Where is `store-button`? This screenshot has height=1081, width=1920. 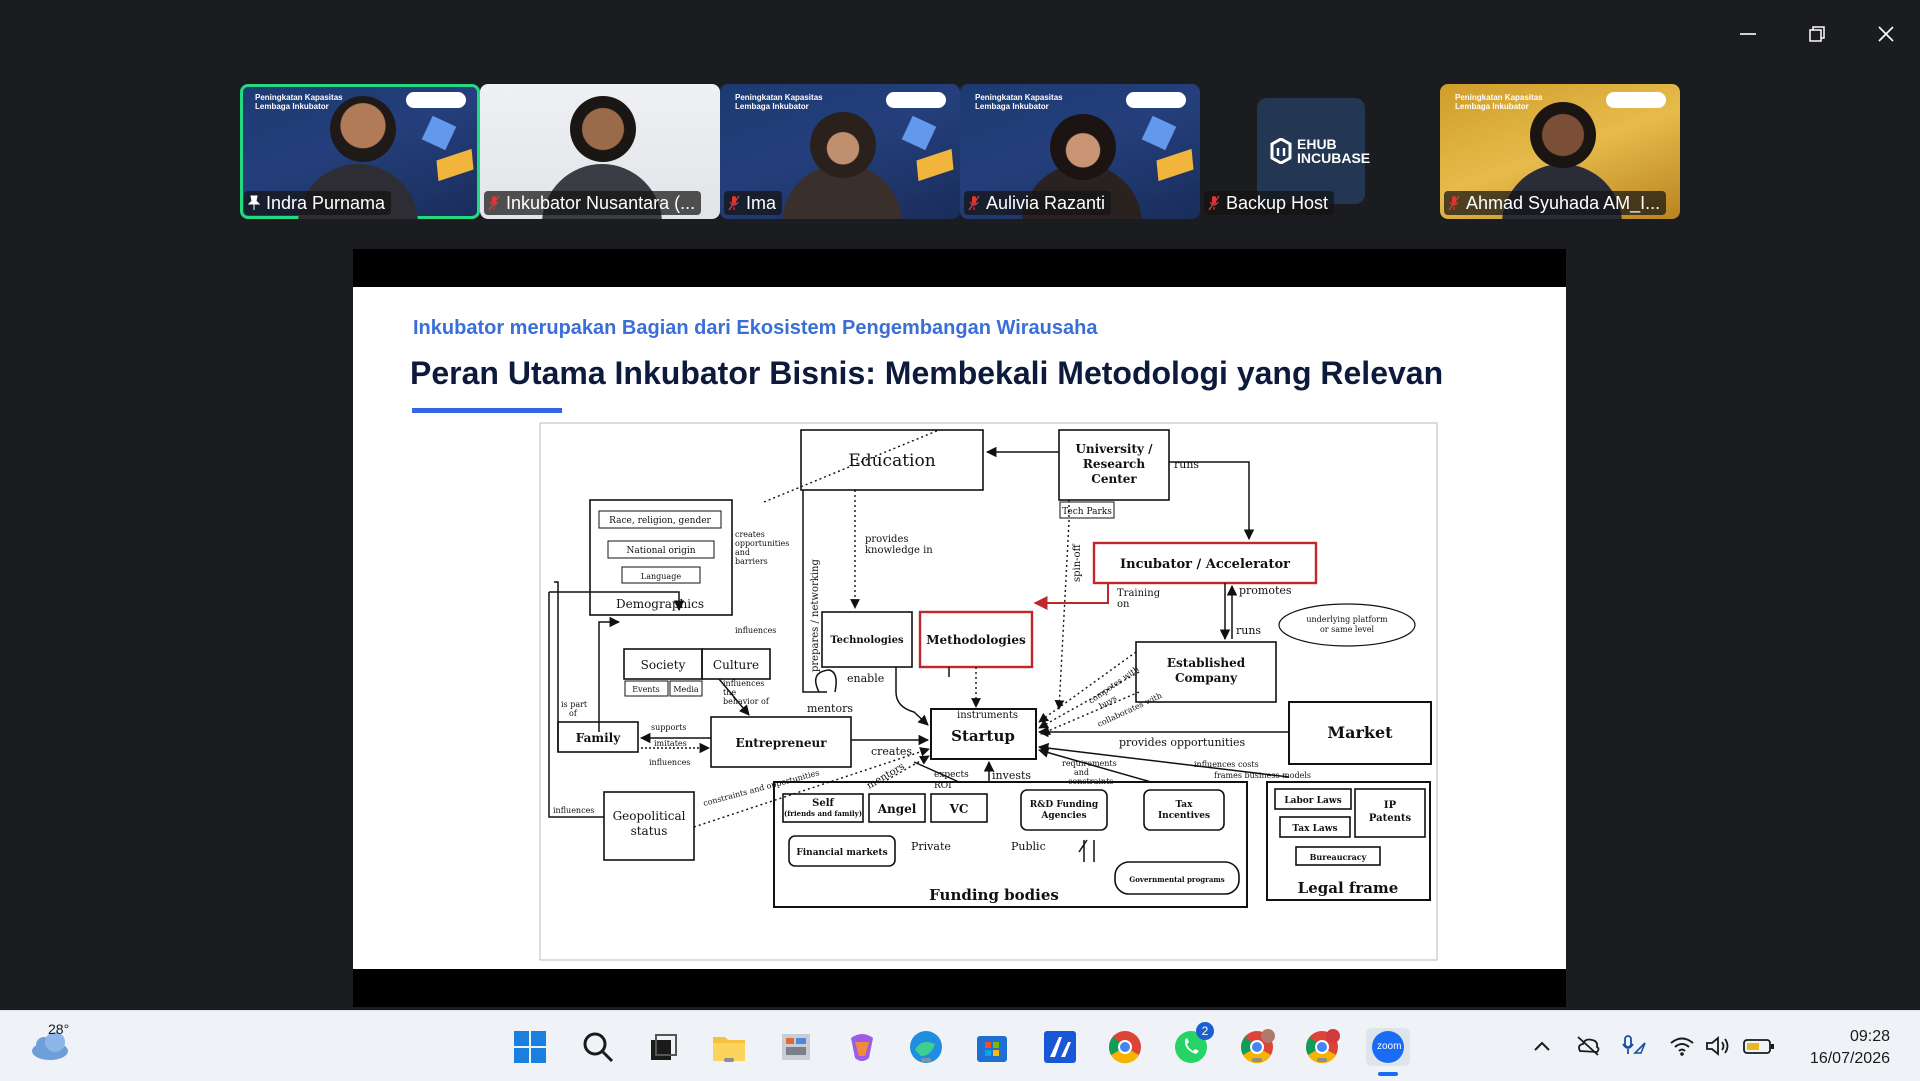
store-button is located at coordinates (992, 1047).